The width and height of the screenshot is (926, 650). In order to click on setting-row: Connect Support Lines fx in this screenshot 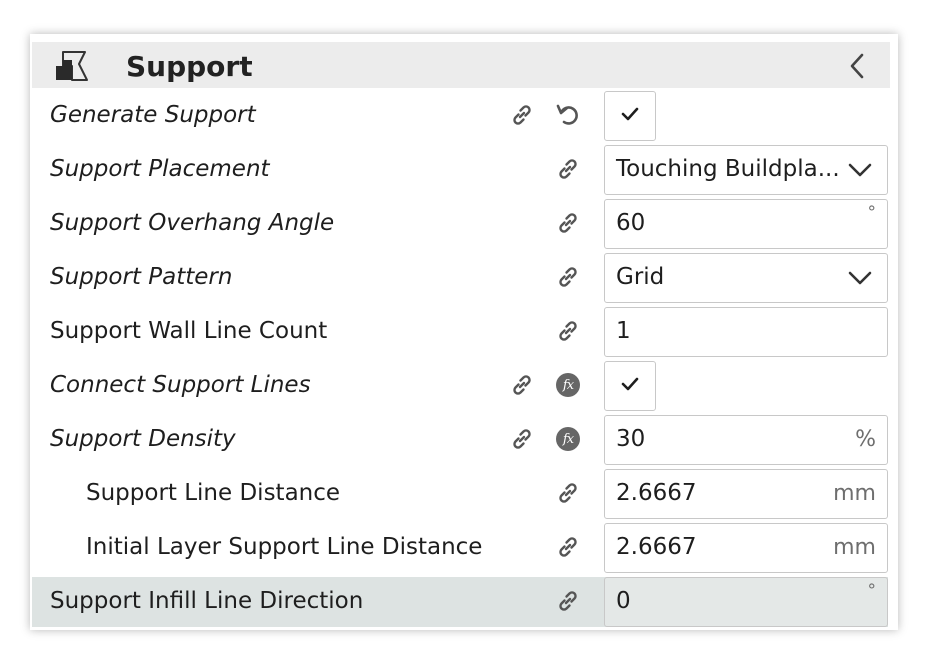, I will do `click(464, 385)`.